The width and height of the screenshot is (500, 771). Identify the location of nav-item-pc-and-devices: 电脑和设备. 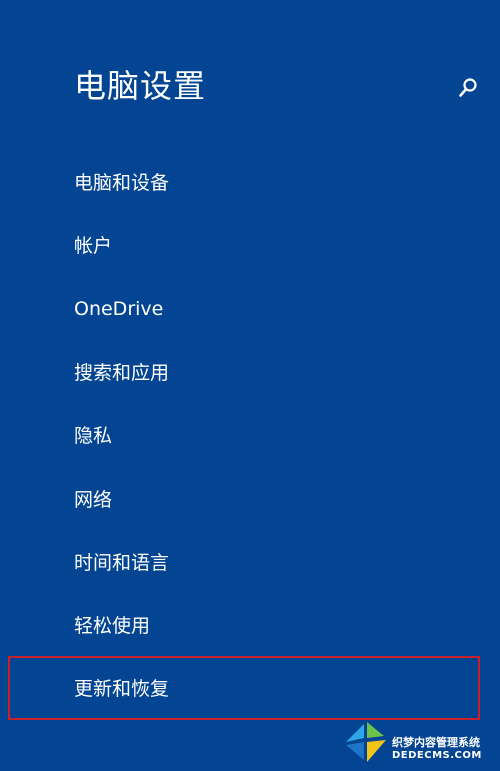
(121, 183).